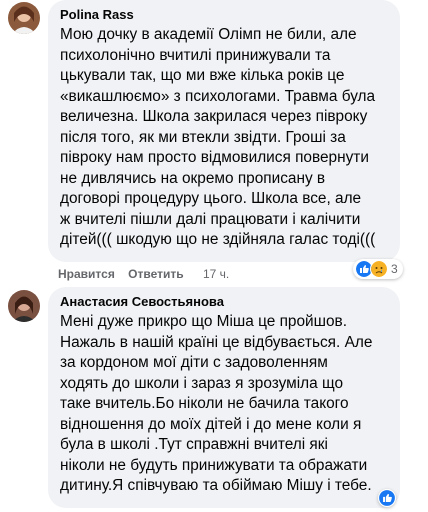 The width and height of the screenshot is (428, 512). Describe the element at coordinates (155, 274) in the screenshot. I see `reply-button: Ответить` at that location.